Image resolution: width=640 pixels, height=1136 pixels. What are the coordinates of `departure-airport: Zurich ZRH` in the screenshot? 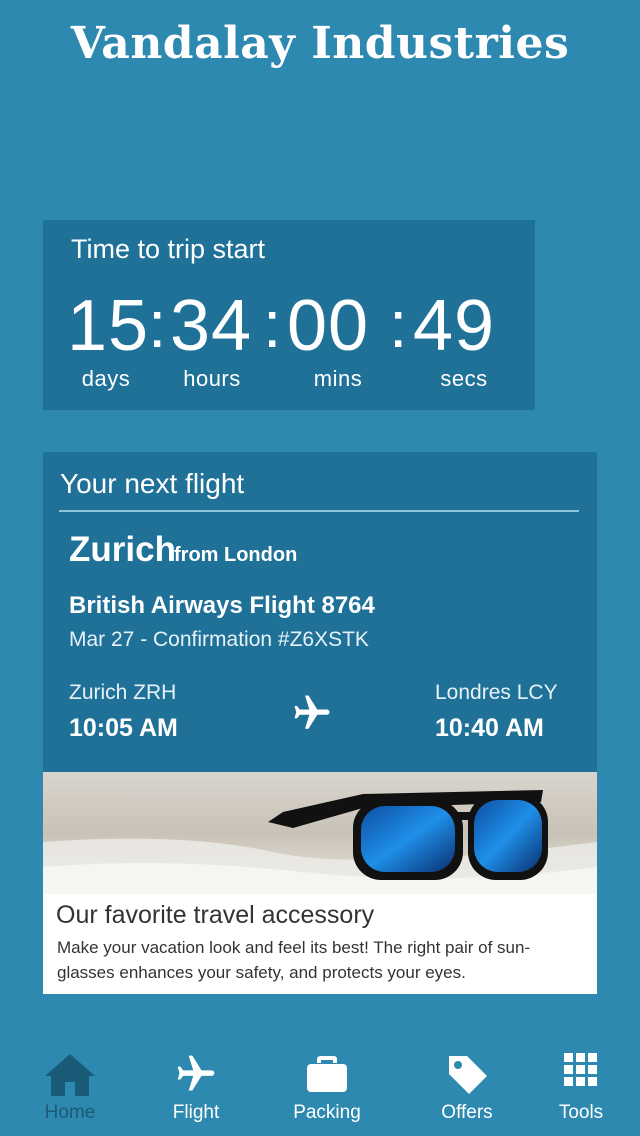 It's located at (123, 692).